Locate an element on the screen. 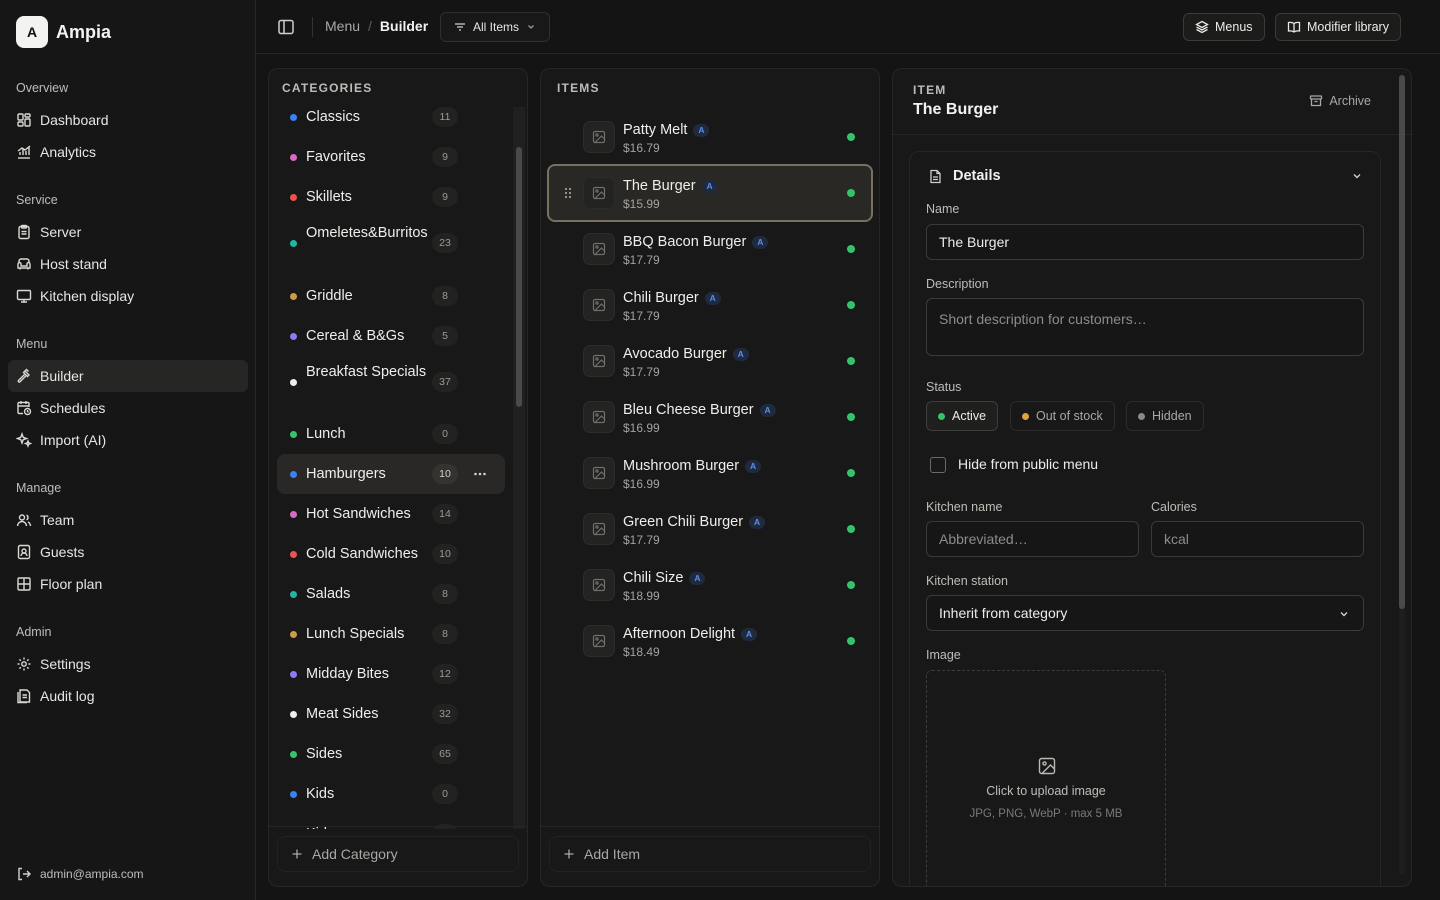 The height and width of the screenshot is (900, 1440). status-out-of-stock-option: Out of stock is located at coordinates (1062, 416).